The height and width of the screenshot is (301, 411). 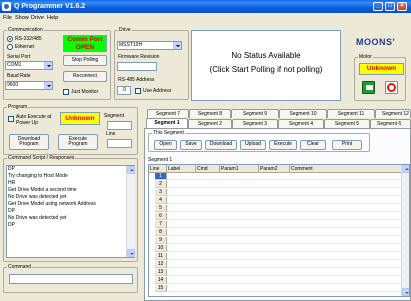 What do you see at coordinates (405, 230) in the screenshot?
I see `segment-grid-scrollbar` at bounding box center [405, 230].